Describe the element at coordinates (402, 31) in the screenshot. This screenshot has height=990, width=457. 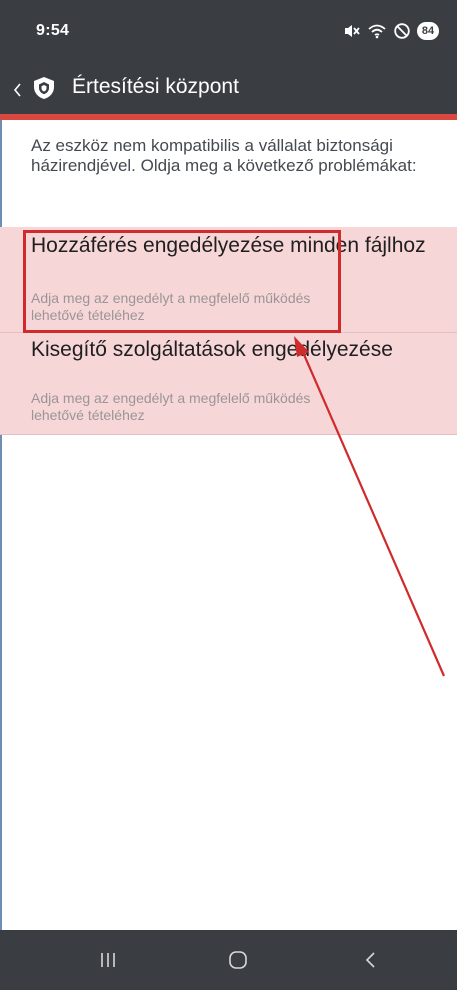
I see `do-not-disturb-icon` at that location.